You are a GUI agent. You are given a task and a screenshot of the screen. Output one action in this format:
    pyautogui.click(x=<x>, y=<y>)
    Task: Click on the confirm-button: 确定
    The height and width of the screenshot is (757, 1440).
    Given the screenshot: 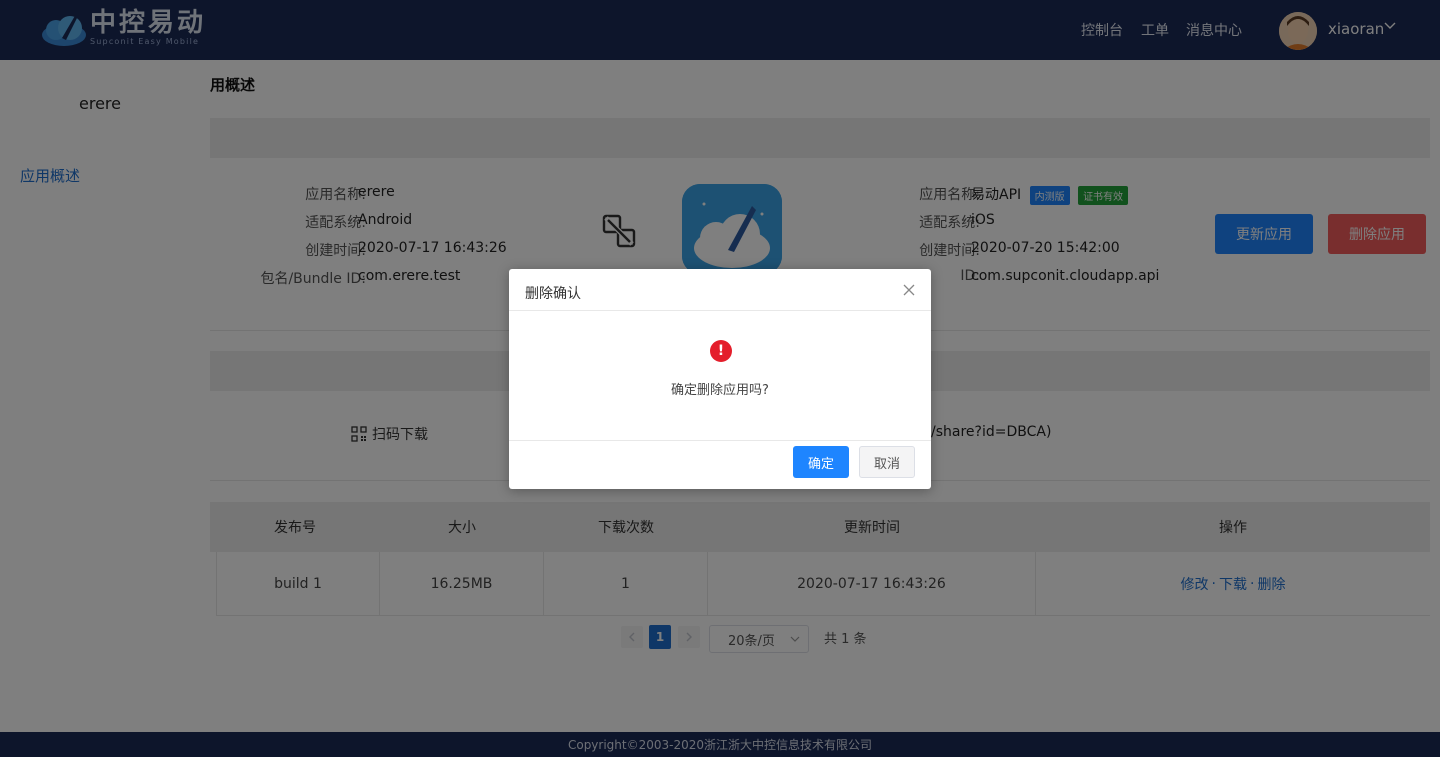 What is the action you would take?
    pyautogui.click(x=821, y=462)
    